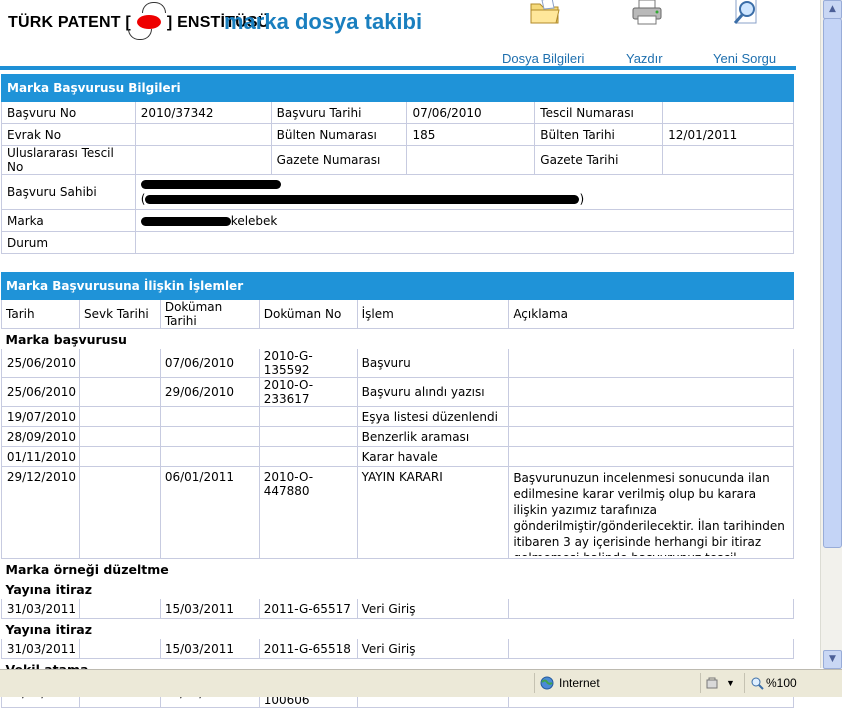  What do you see at coordinates (87, 569) in the screenshot?
I see `group-title: Marka örneği düzeltme` at bounding box center [87, 569].